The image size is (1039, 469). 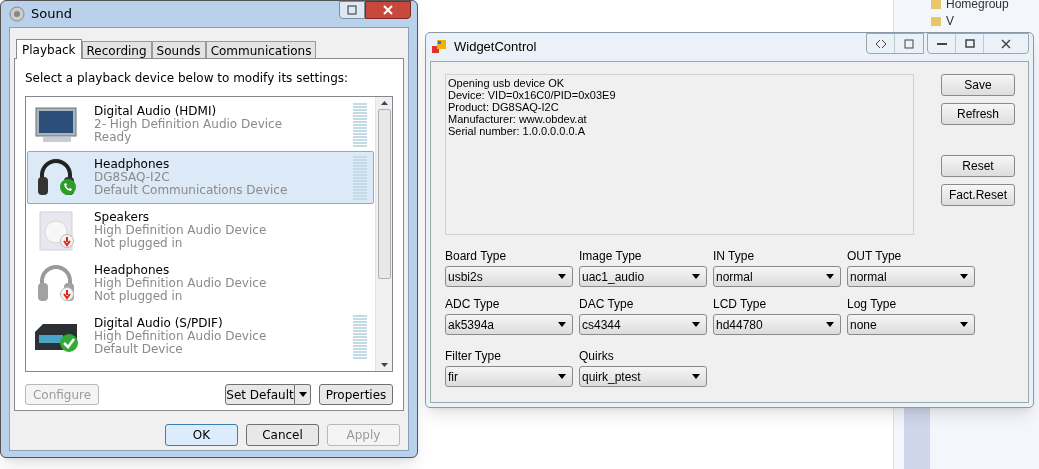 What do you see at coordinates (911, 324) in the screenshot?
I see `dropdown: none` at bounding box center [911, 324].